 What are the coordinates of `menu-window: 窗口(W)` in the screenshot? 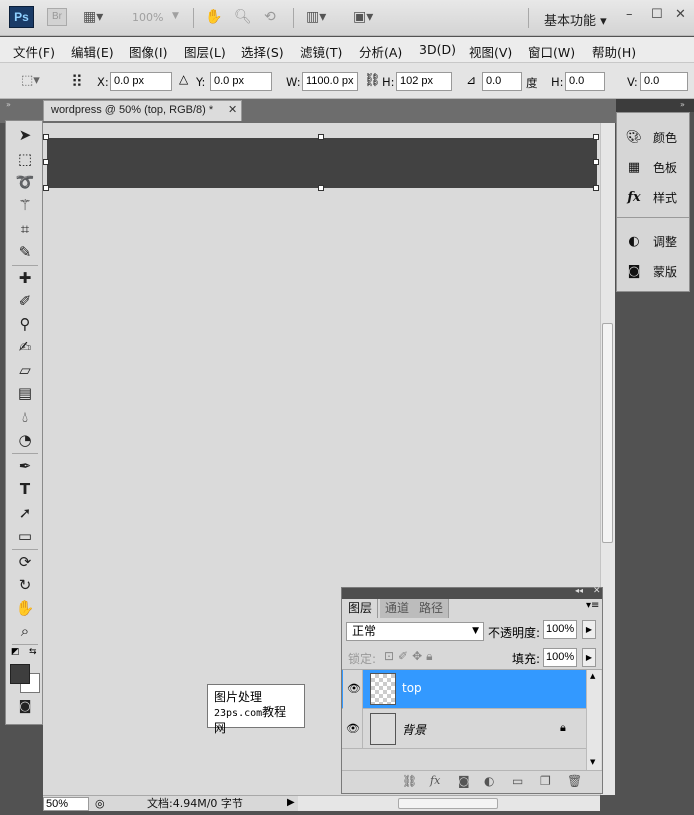 It's located at (551, 51).